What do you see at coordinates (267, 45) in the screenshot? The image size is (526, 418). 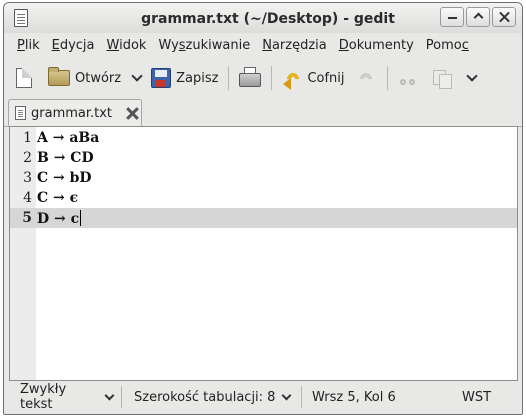 I see `menu-mnemonic: N` at bounding box center [267, 45].